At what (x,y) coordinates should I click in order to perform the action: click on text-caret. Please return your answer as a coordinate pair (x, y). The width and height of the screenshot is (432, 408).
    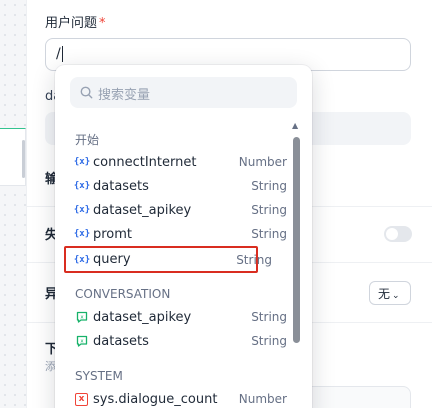
    Looking at the image, I should click on (62, 54).